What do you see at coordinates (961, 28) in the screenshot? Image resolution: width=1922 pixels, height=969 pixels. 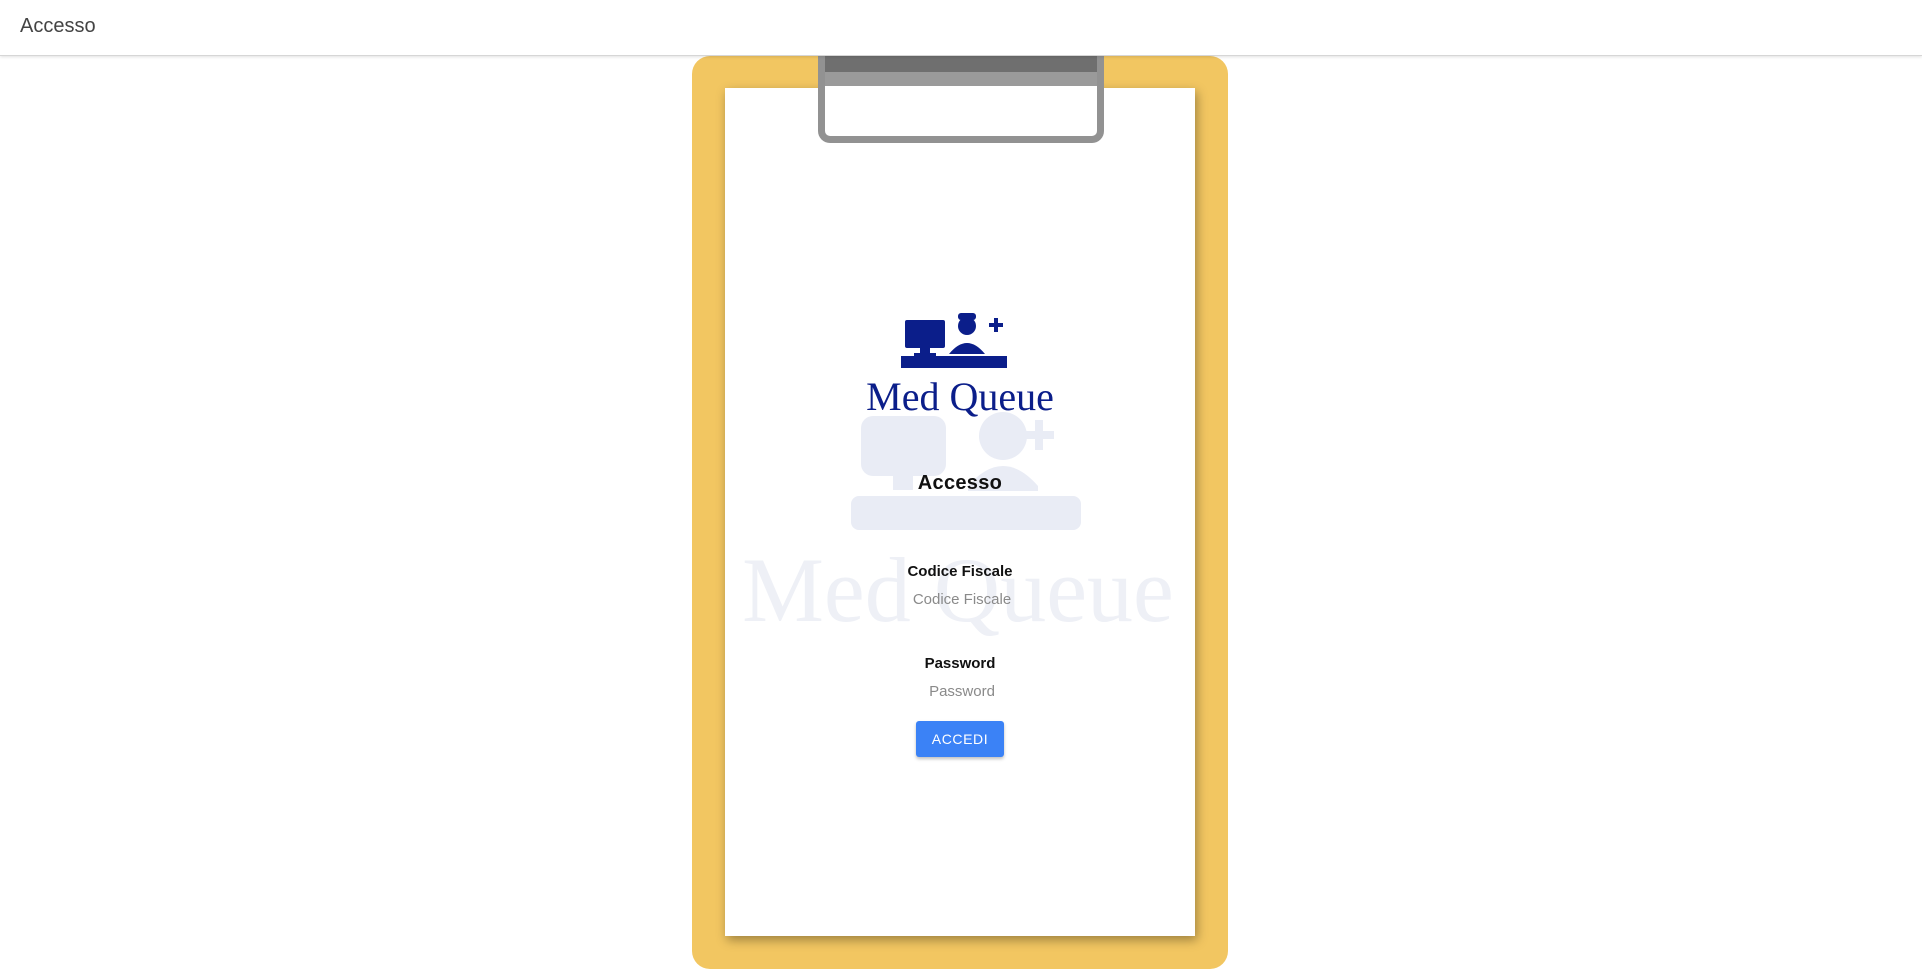 I see `top-app-bar: Accesso` at bounding box center [961, 28].